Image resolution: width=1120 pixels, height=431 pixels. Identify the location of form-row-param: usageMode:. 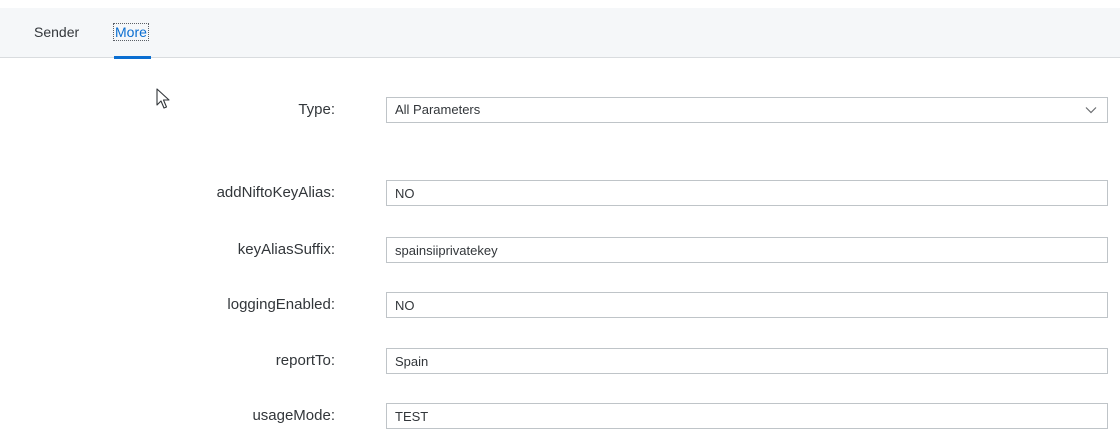
(560, 416).